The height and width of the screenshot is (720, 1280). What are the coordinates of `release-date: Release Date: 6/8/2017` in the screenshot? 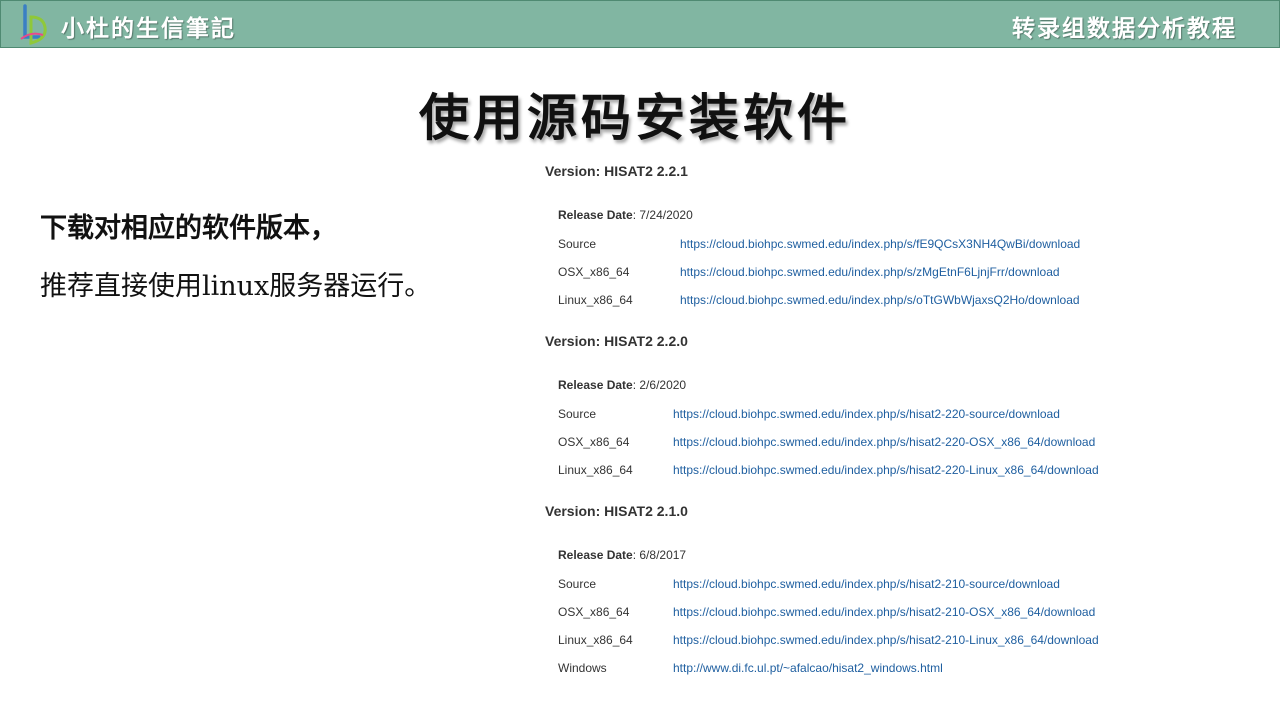 It's located at (622, 555).